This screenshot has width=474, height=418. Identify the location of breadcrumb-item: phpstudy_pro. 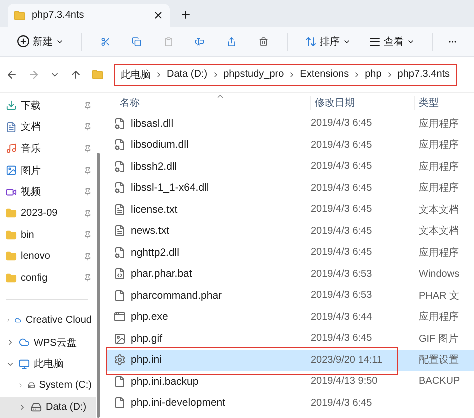
(254, 74).